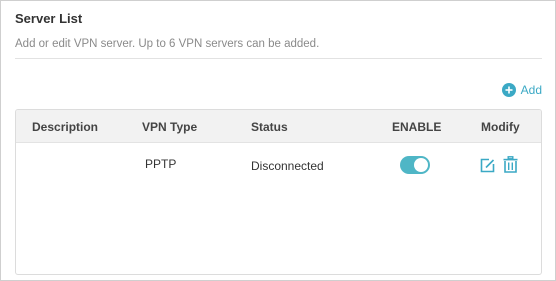 Image resolution: width=556 pixels, height=281 pixels. Describe the element at coordinates (421, 165) in the screenshot. I see `toggle-knob` at that location.